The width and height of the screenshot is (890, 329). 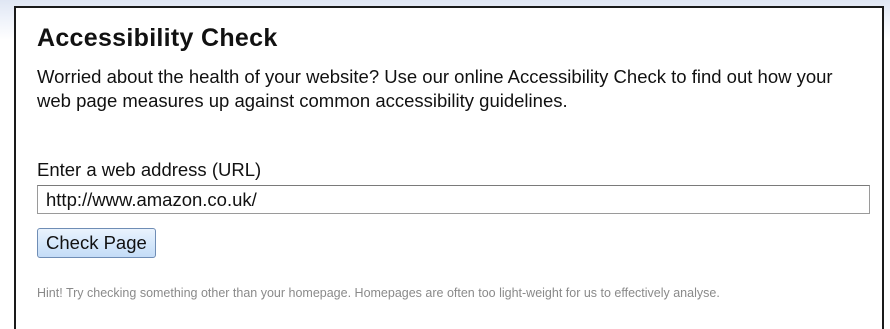 I want to click on page-title: Accessibility Check, so click(x=157, y=38).